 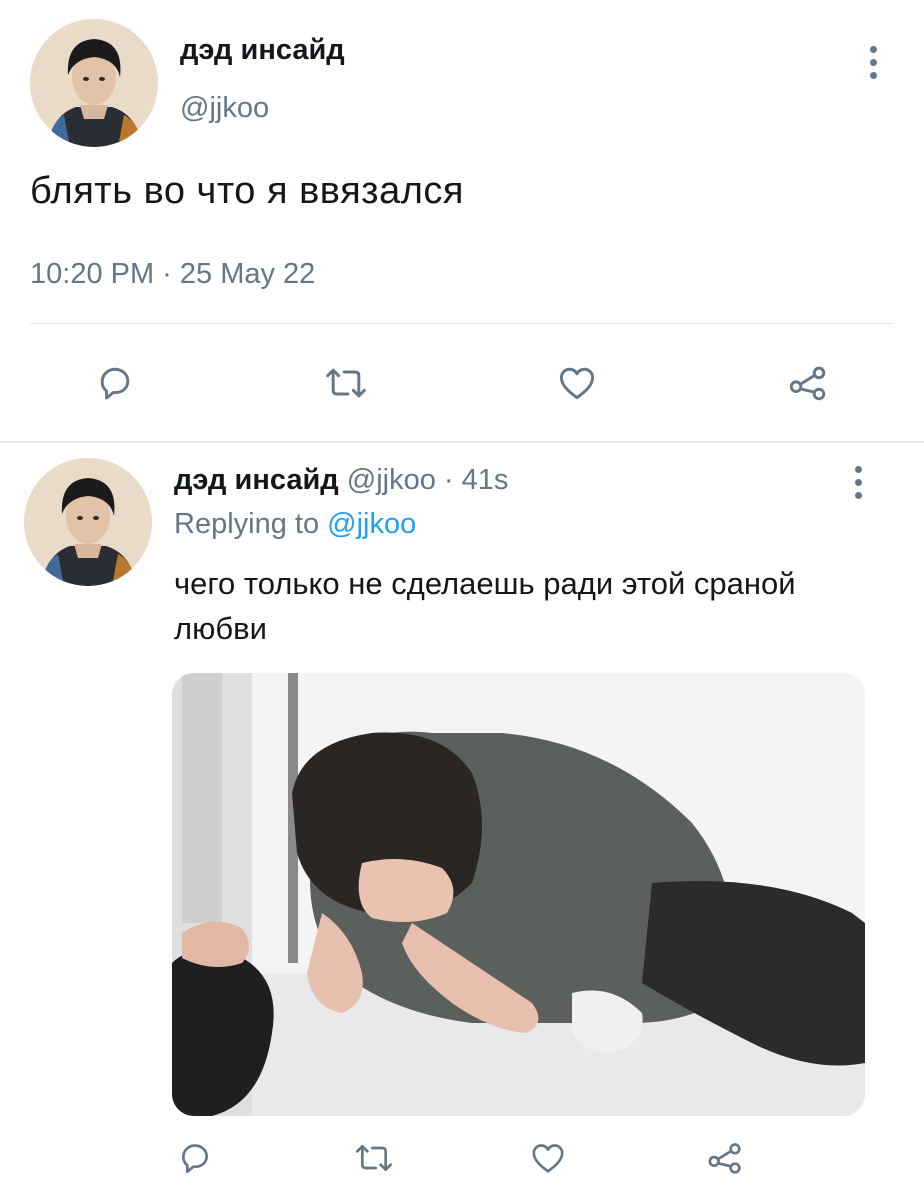 What do you see at coordinates (224, 108) in the screenshot?
I see `main-author-handle: @jjkoo` at bounding box center [224, 108].